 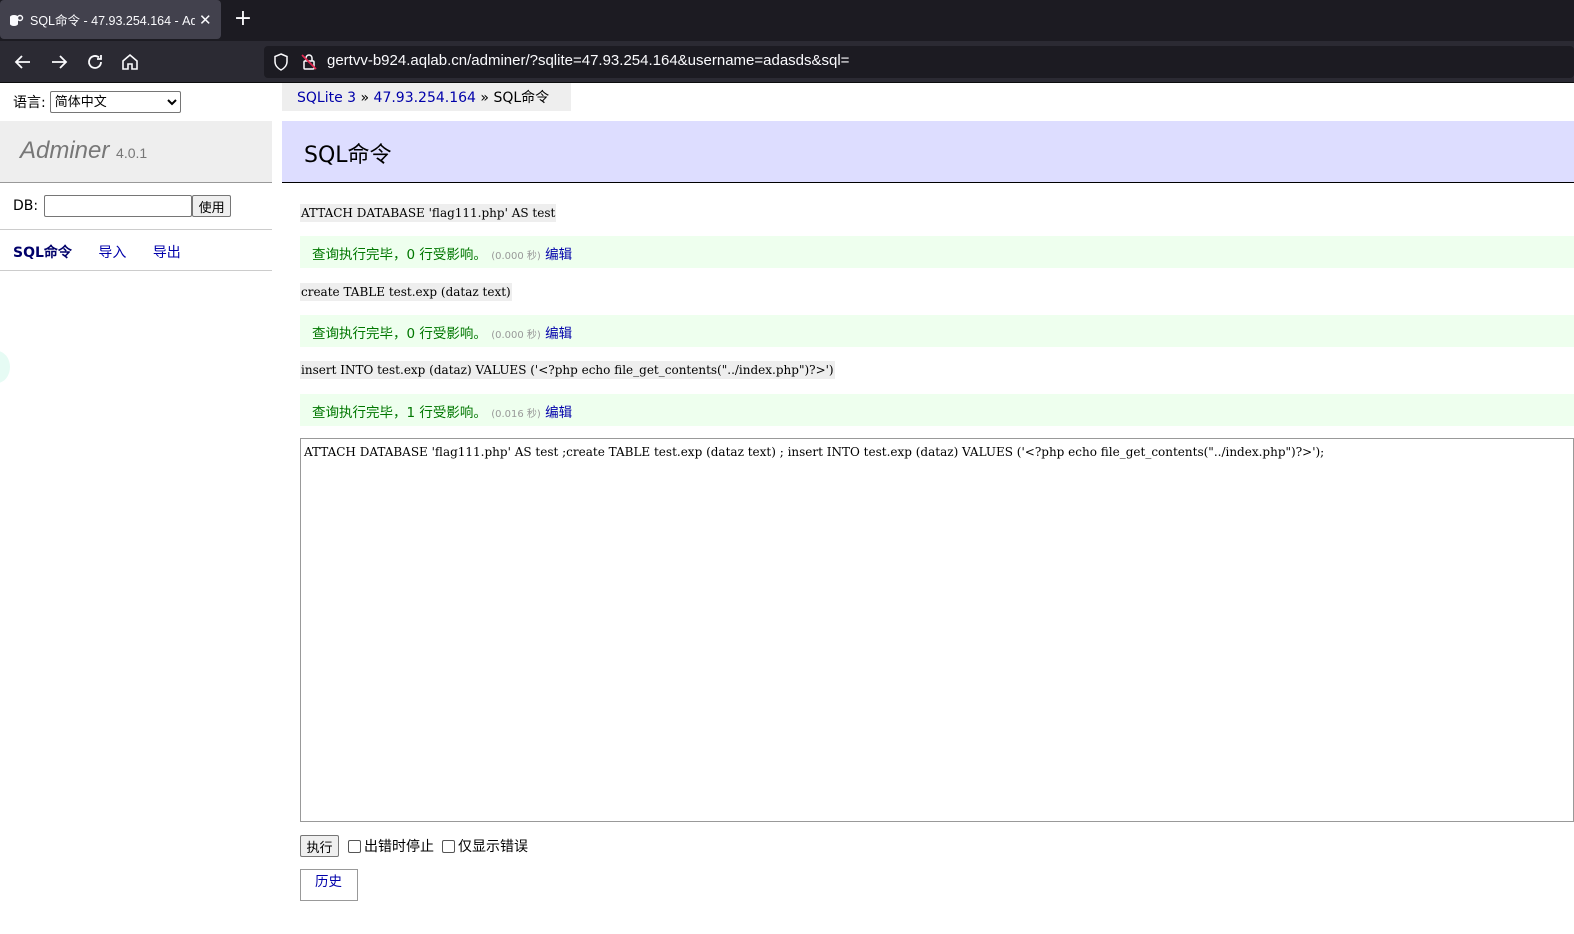 What do you see at coordinates (83, 151) in the screenshot?
I see `app-name: Adminer 4.0.1` at bounding box center [83, 151].